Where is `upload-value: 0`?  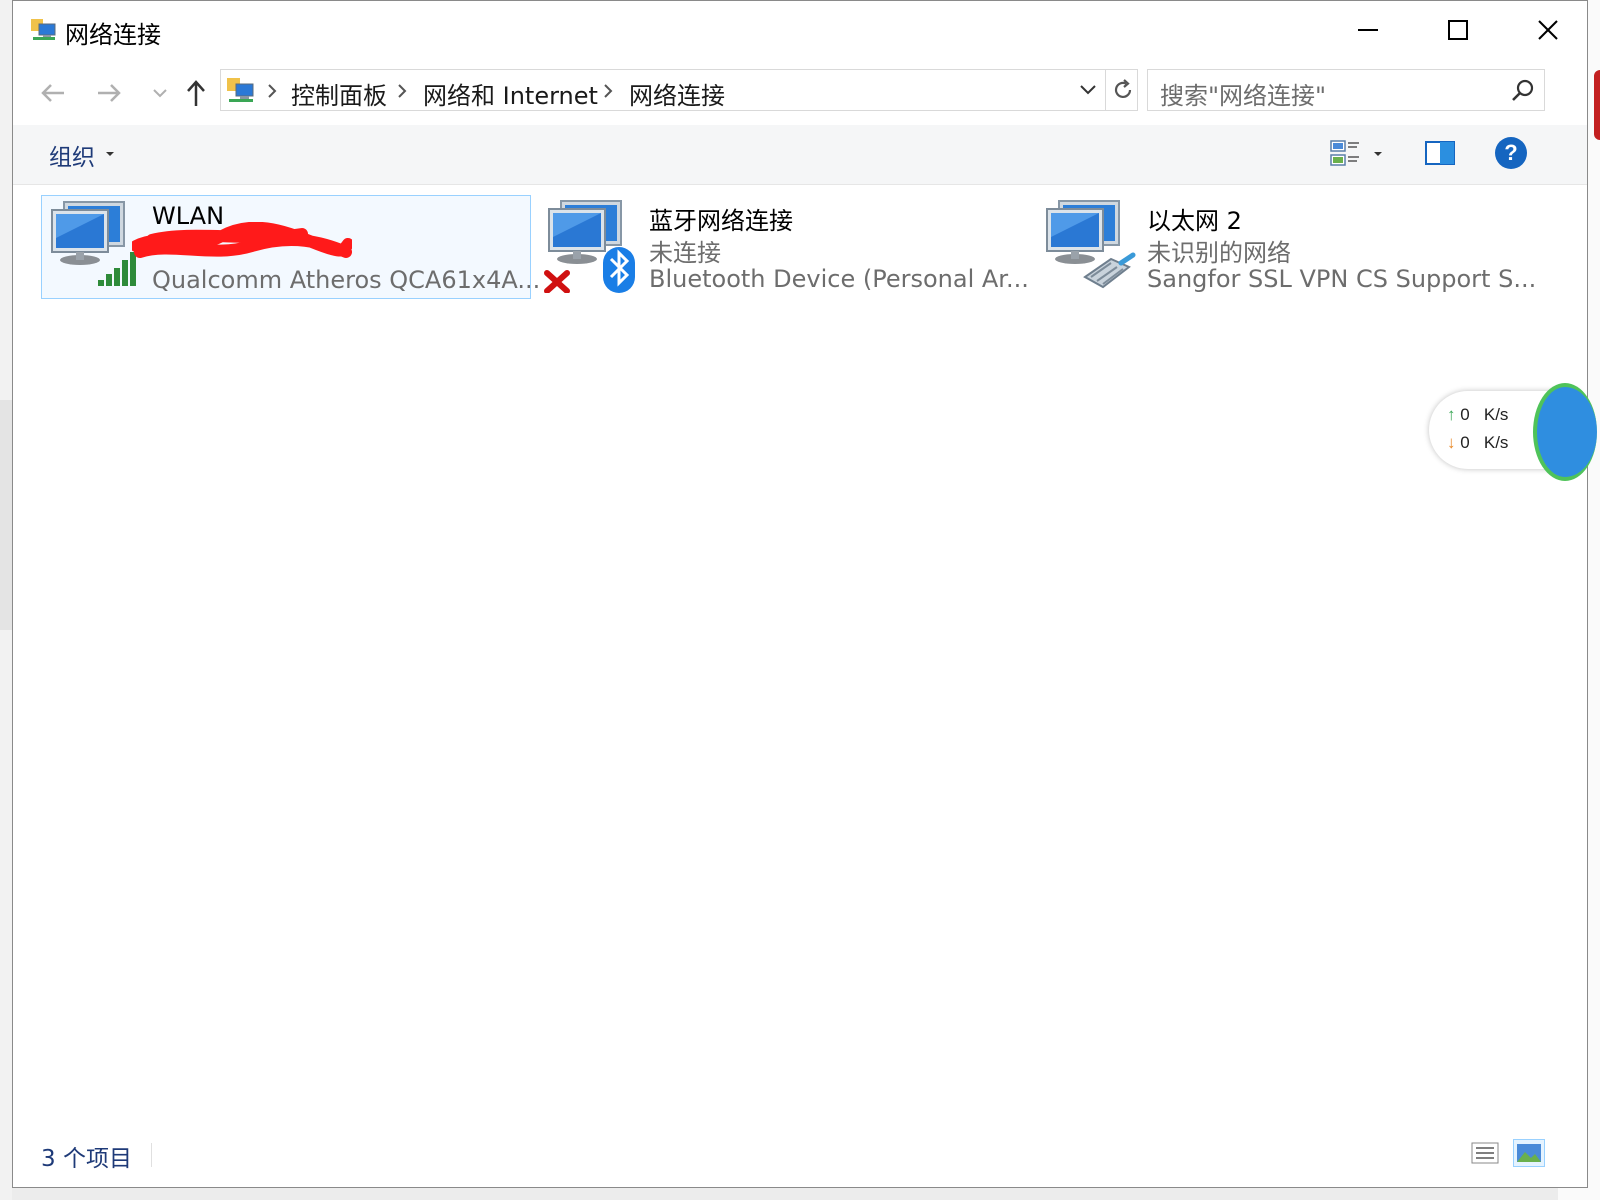 upload-value: 0 is located at coordinates (1465, 414).